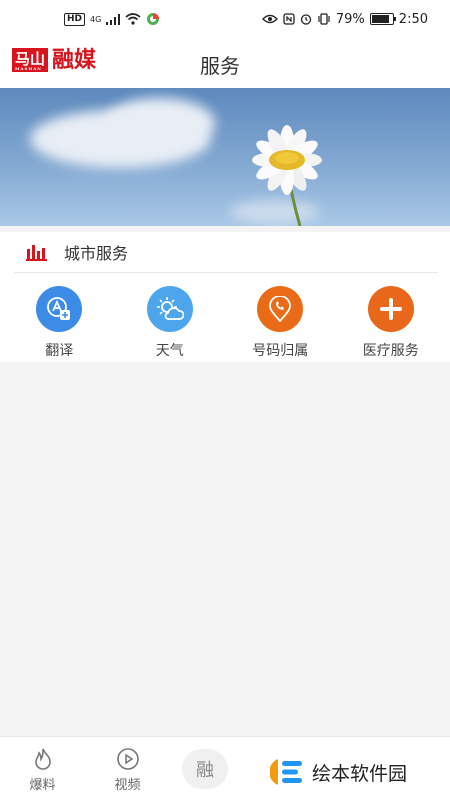  I want to click on medical-plus-icon, so click(390, 309).